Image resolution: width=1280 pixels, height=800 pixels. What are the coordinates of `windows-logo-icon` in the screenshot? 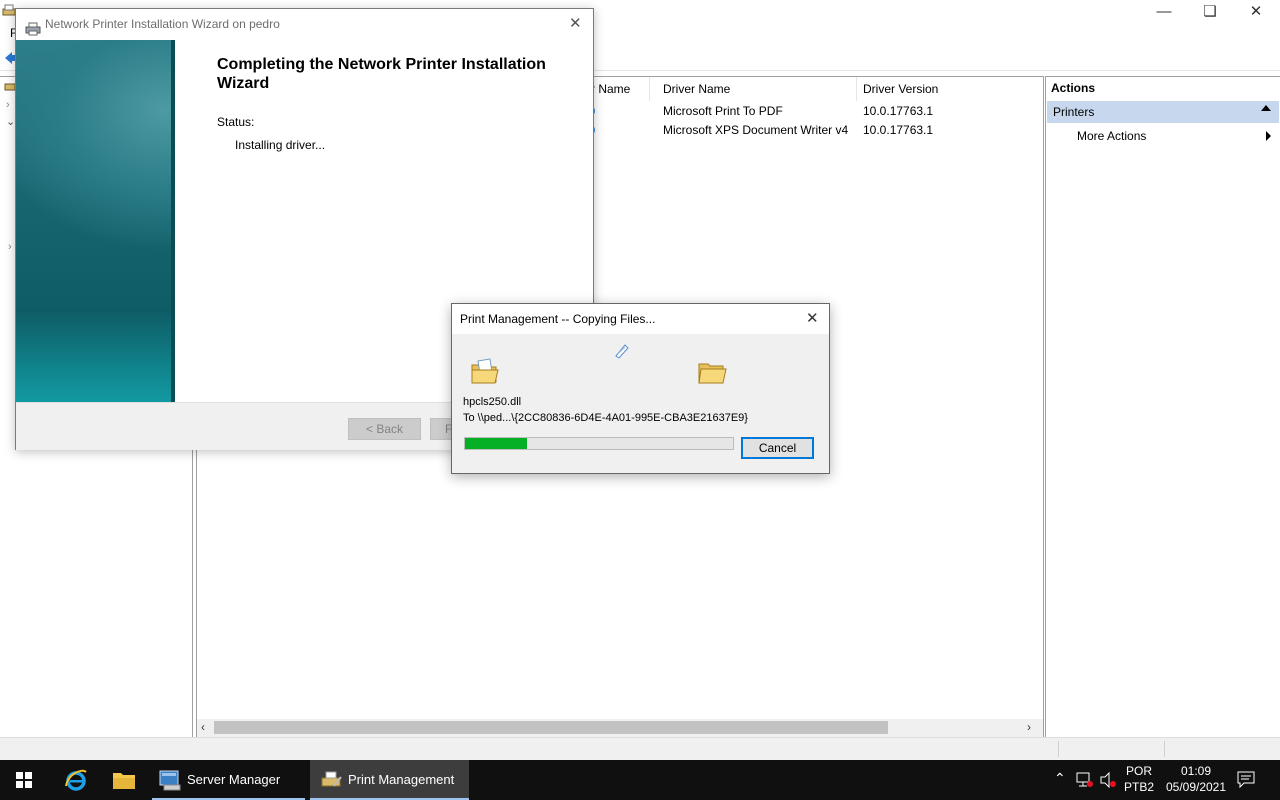 It's located at (24, 780).